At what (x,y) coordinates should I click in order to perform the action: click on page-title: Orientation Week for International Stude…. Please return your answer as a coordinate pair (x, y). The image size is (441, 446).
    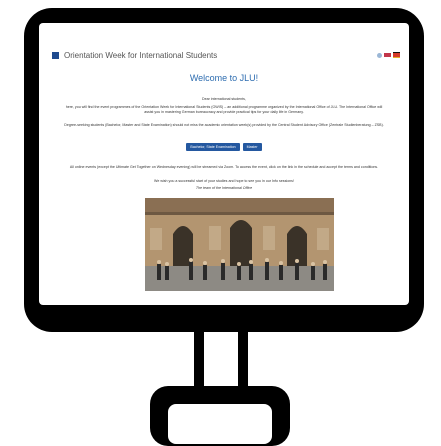
    Looking at the image, I should click on (141, 55).